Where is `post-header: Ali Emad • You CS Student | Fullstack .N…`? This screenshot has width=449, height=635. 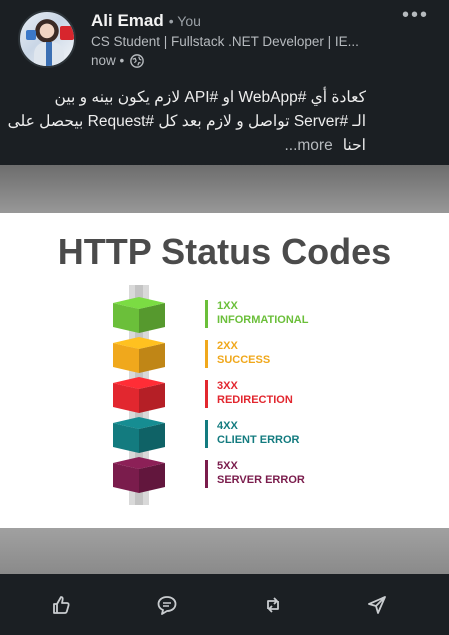
post-header: Ali Emad • You CS Student | Fullstack .N… is located at coordinates (224, 40).